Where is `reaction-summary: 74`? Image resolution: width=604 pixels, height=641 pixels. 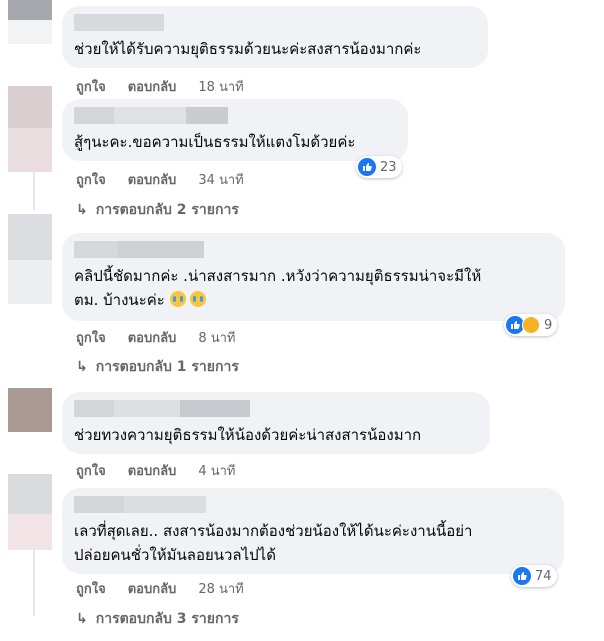 reaction-summary: 74 is located at coordinates (534, 576).